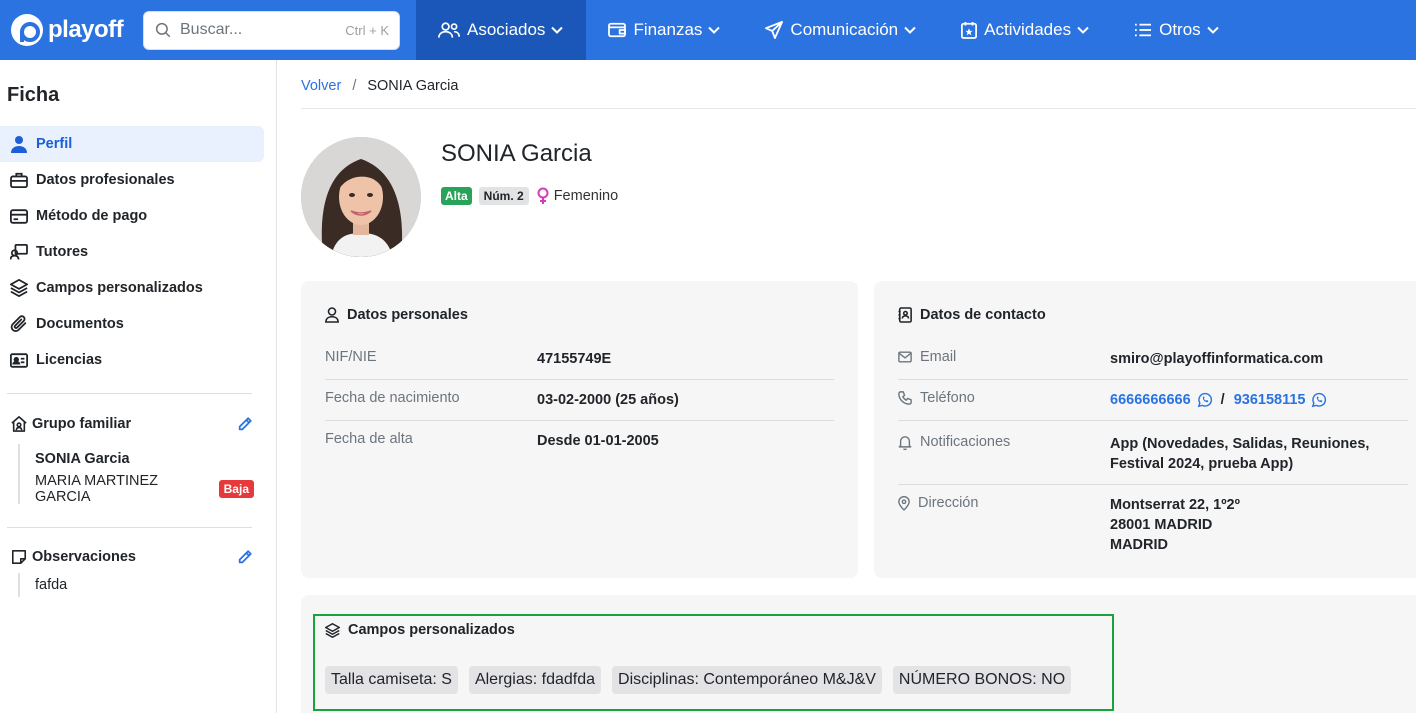  What do you see at coordinates (965, 442) in the screenshot?
I see `notifications-label: Notificaciones` at bounding box center [965, 442].